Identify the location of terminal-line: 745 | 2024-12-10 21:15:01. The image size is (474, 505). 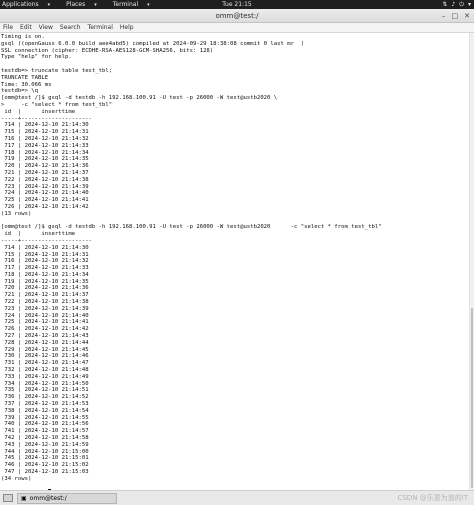
(45, 458).